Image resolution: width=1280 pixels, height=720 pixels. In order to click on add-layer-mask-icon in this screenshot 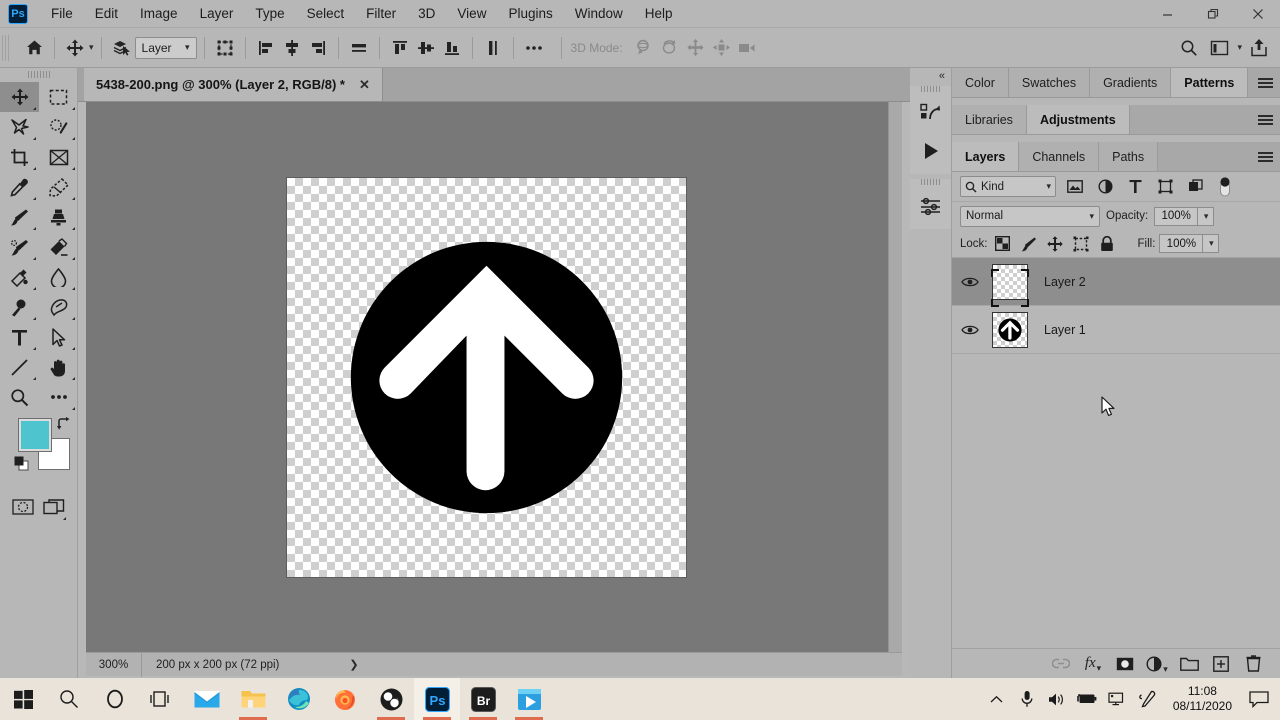, I will do `click(1125, 664)`.